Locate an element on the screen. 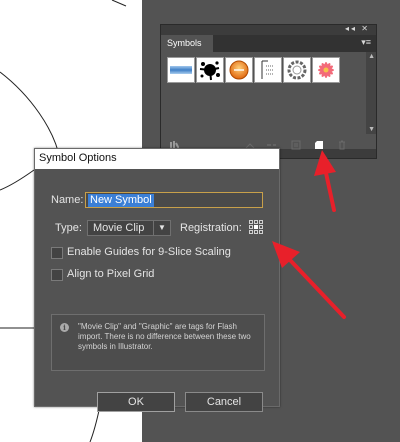 Image resolution: width=400 pixels, height=442 pixels. new-symbol-icon is located at coordinates (319, 145).